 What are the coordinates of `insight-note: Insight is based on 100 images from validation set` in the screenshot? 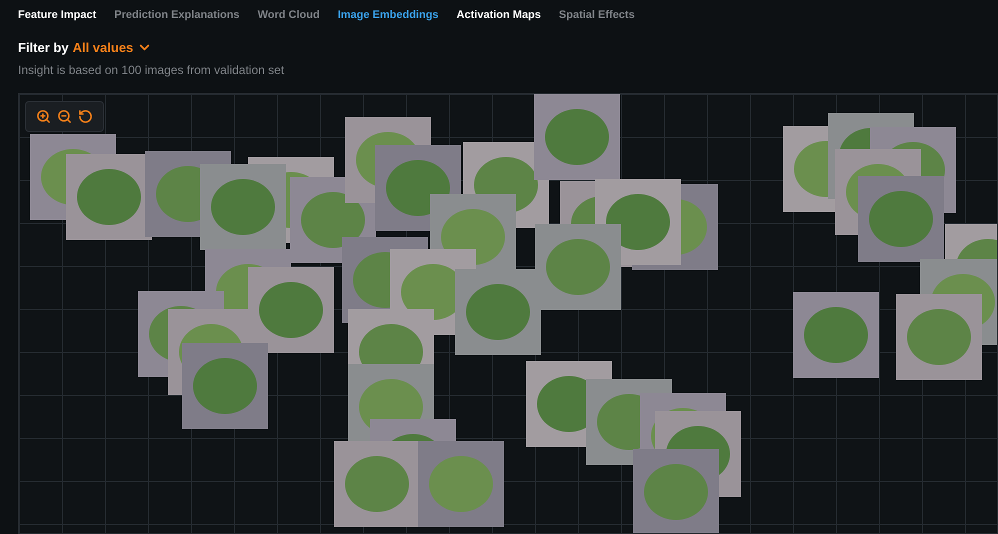 It's located at (151, 70).